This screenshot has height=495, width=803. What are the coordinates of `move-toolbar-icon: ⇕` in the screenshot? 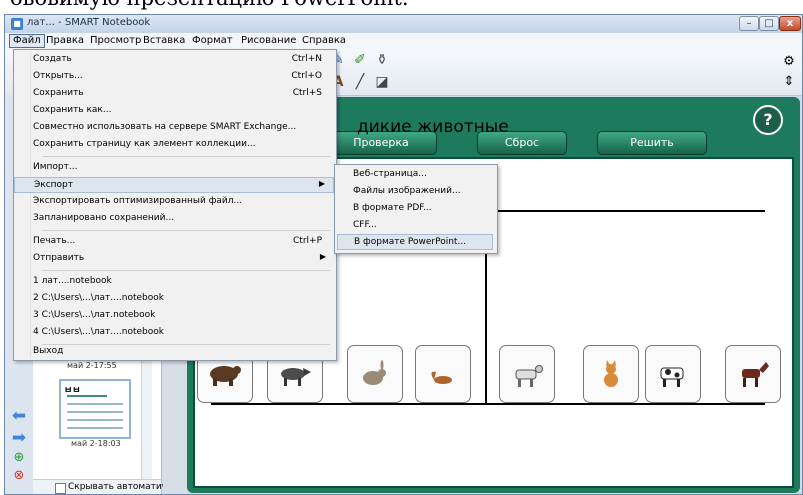 It's located at (789, 82).